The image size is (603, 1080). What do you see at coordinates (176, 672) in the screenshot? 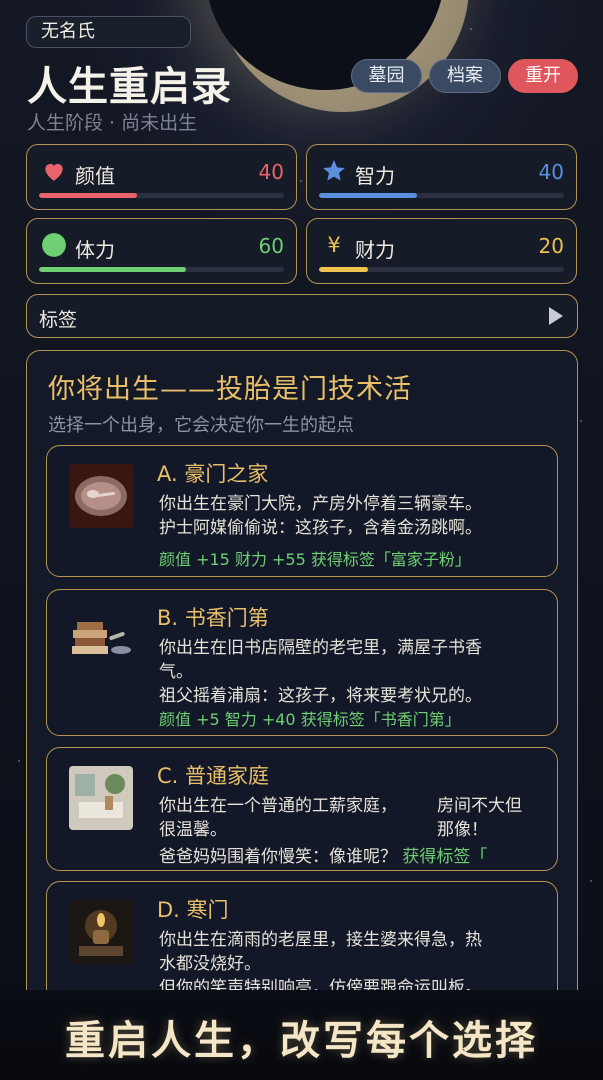
I see `option-desc-line: 气。` at bounding box center [176, 672].